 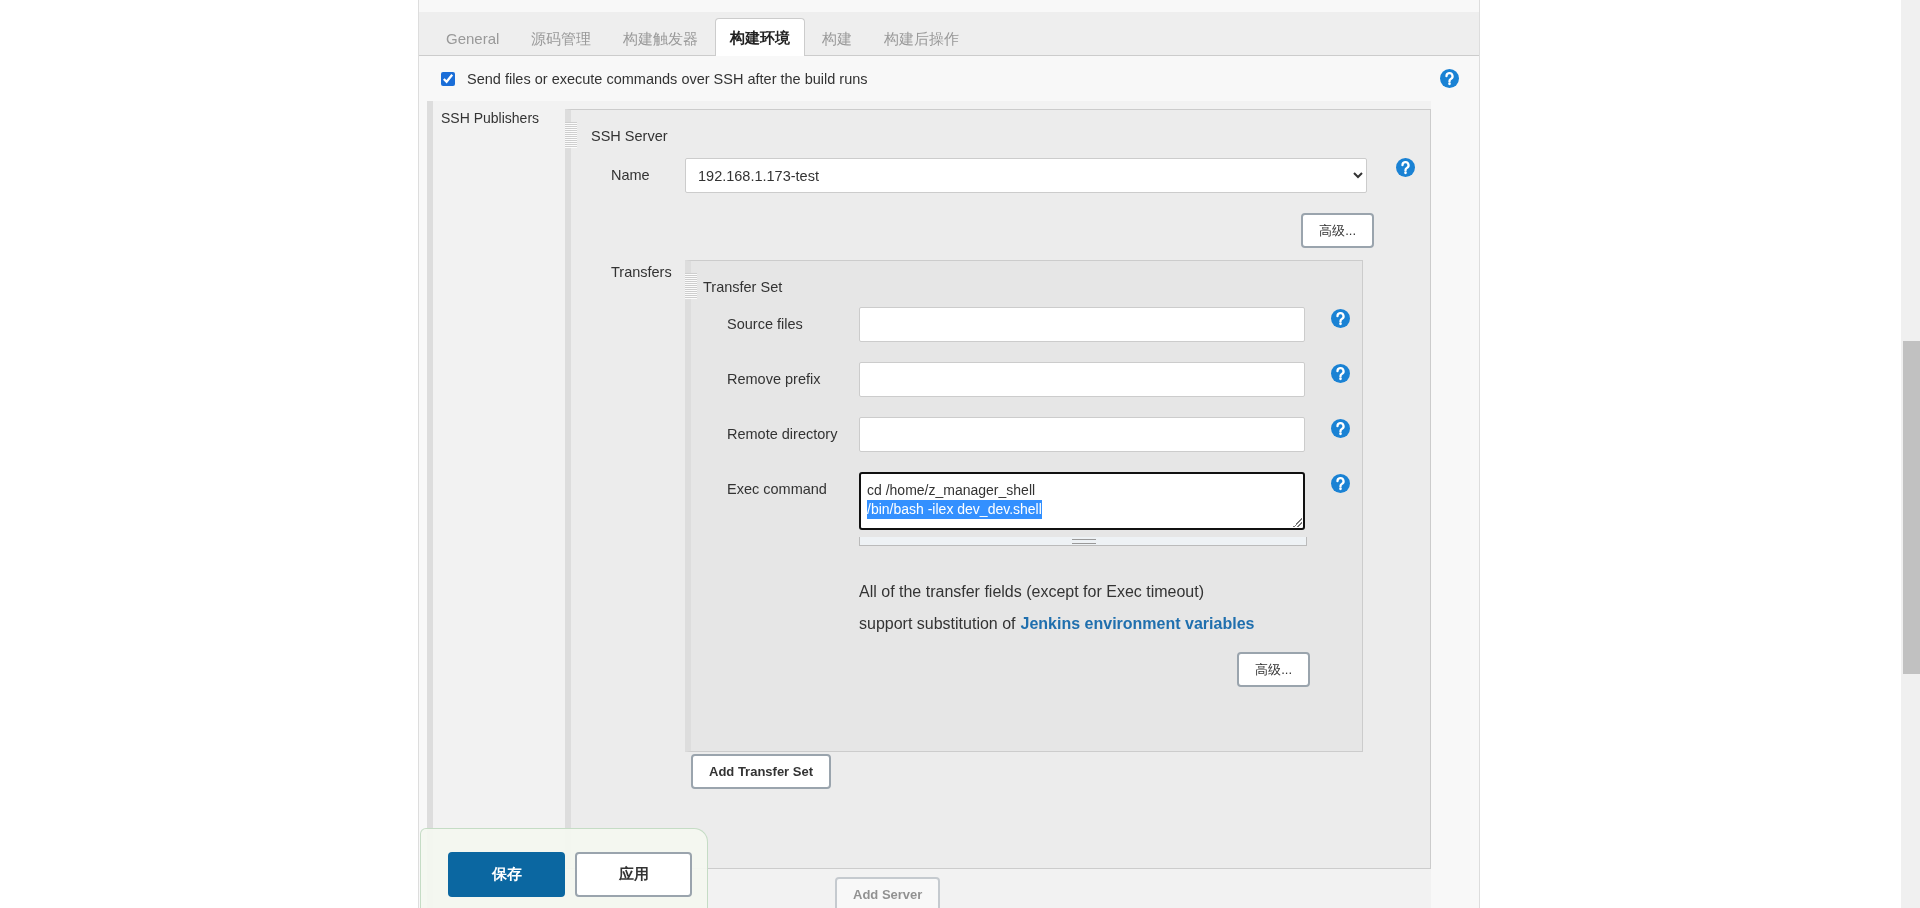 What do you see at coordinates (1026, 175) in the screenshot?
I see `name-select: 192.168.1.173-test` at bounding box center [1026, 175].